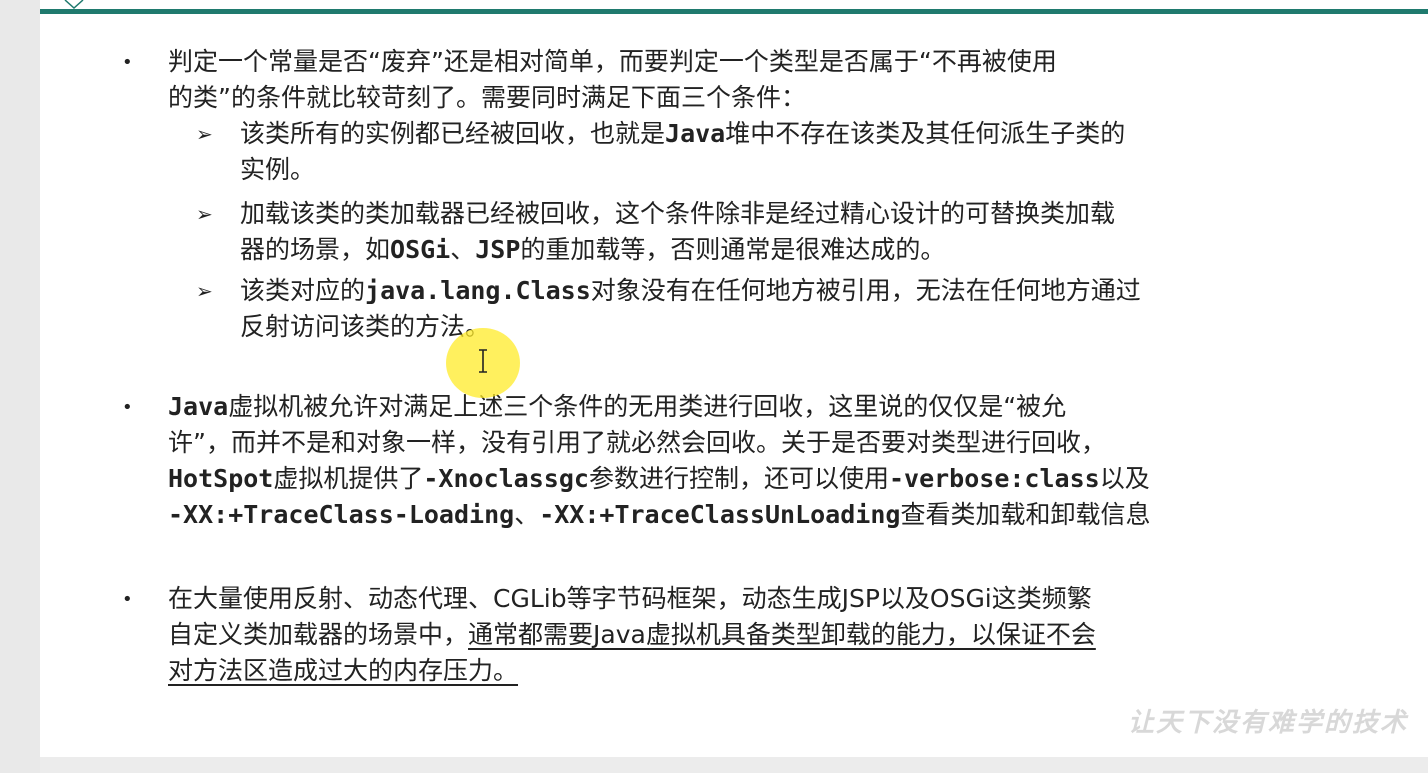 This screenshot has height=773, width=1428. Describe the element at coordinates (318, 634) in the screenshot. I see `text-run: 自定义类加载器的场景中，` at that location.